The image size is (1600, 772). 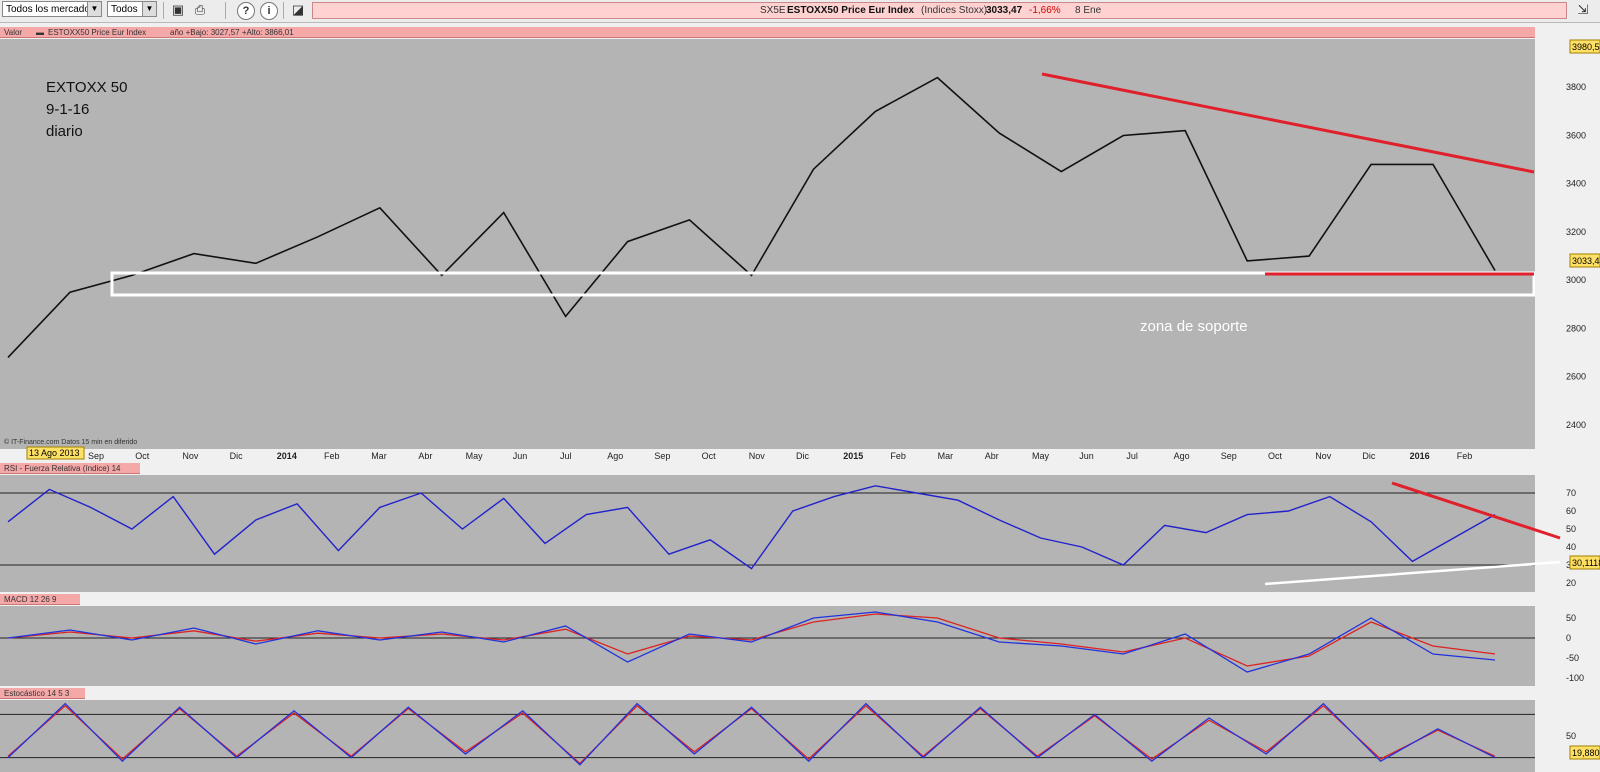 I want to click on rsi-axis-tick-label: 70, so click(x=1571, y=493).